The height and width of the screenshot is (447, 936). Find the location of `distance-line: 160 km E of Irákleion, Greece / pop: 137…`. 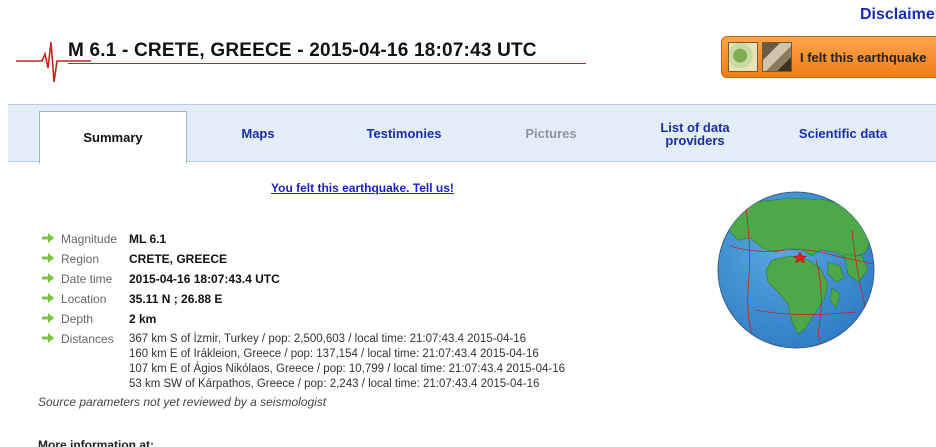

distance-line: 160 km E of Irákleion, Greece / pop: 137… is located at coordinates (334, 354).